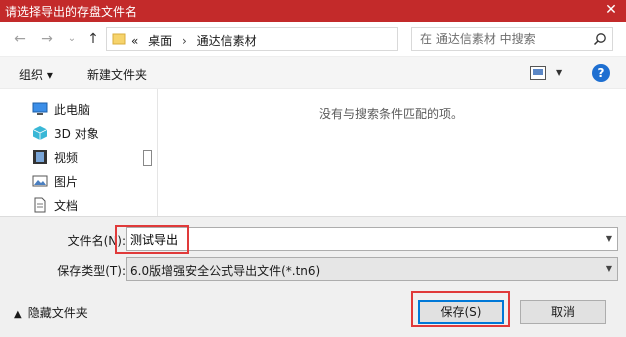  What do you see at coordinates (72, 39) in the screenshot?
I see `recent-locations-icon: ⌄` at bounding box center [72, 39].